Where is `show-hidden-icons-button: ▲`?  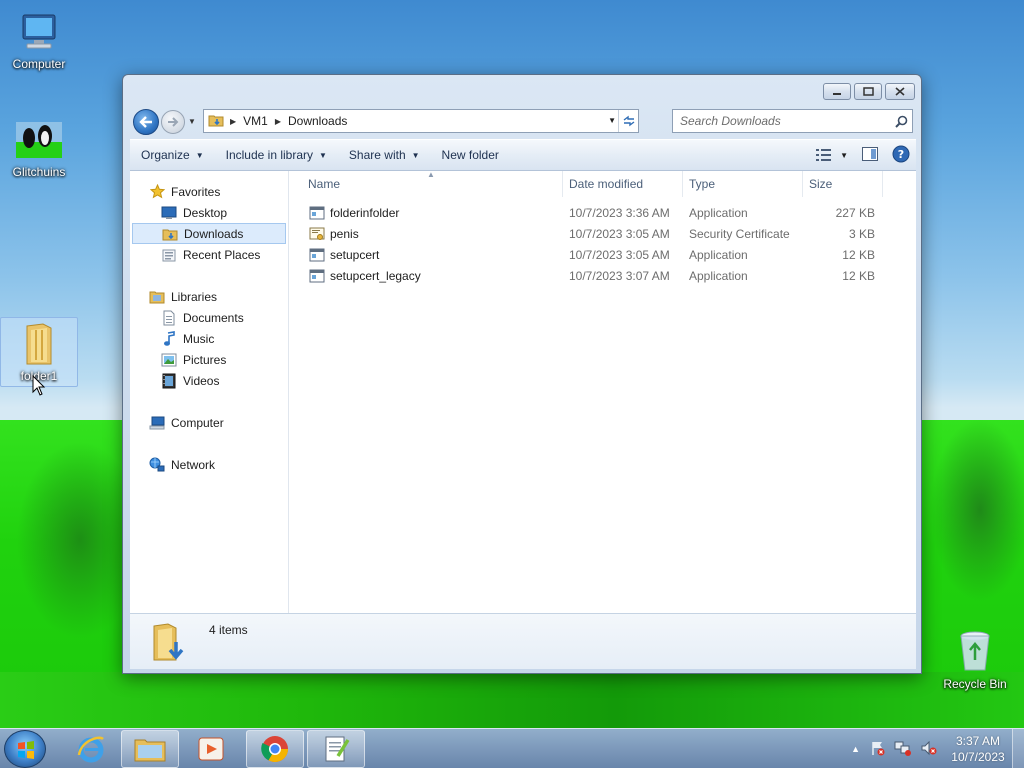
show-hidden-icons-button: ▲ is located at coordinates (855, 749).